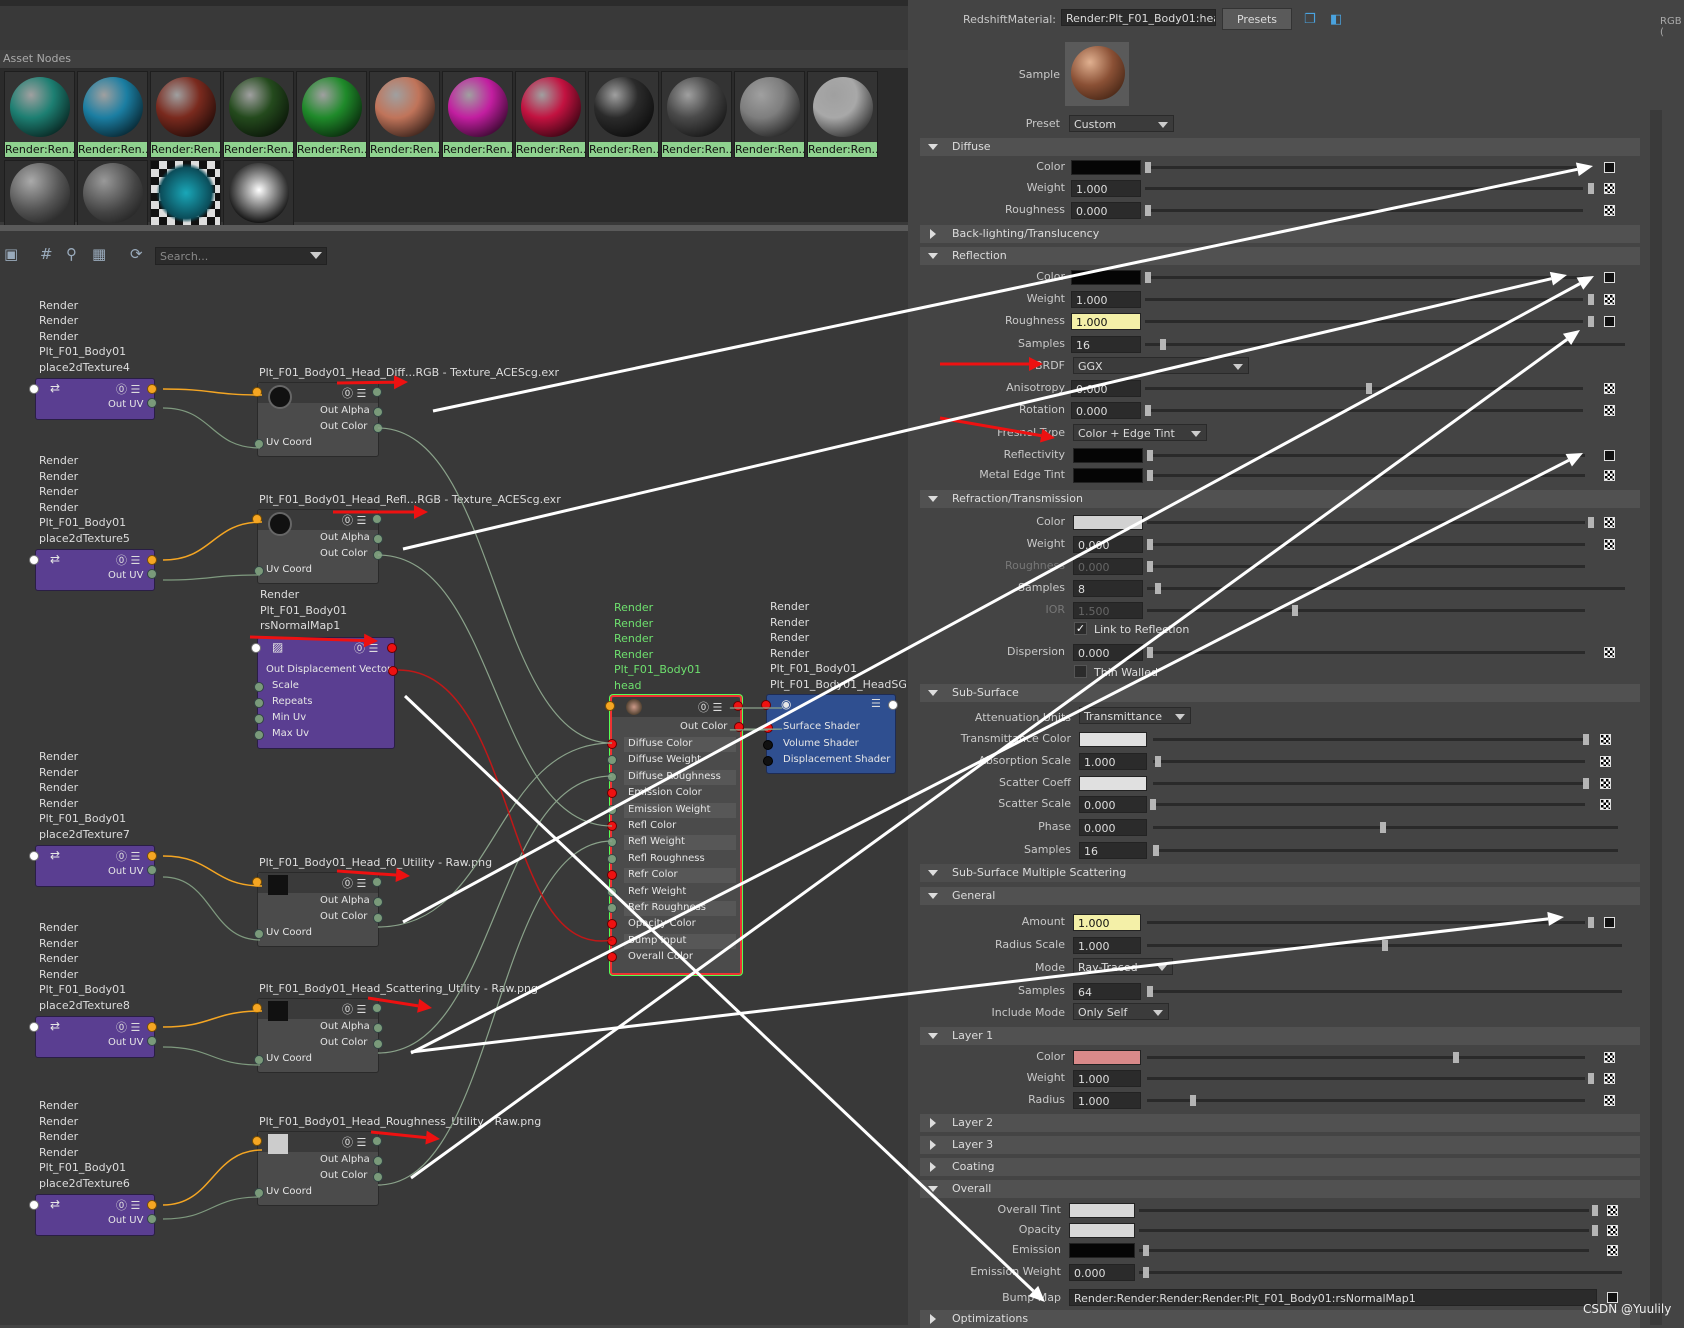 This screenshot has height=1328, width=1684. What do you see at coordinates (454, 228) in the screenshot?
I see `panel-divider` at bounding box center [454, 228].